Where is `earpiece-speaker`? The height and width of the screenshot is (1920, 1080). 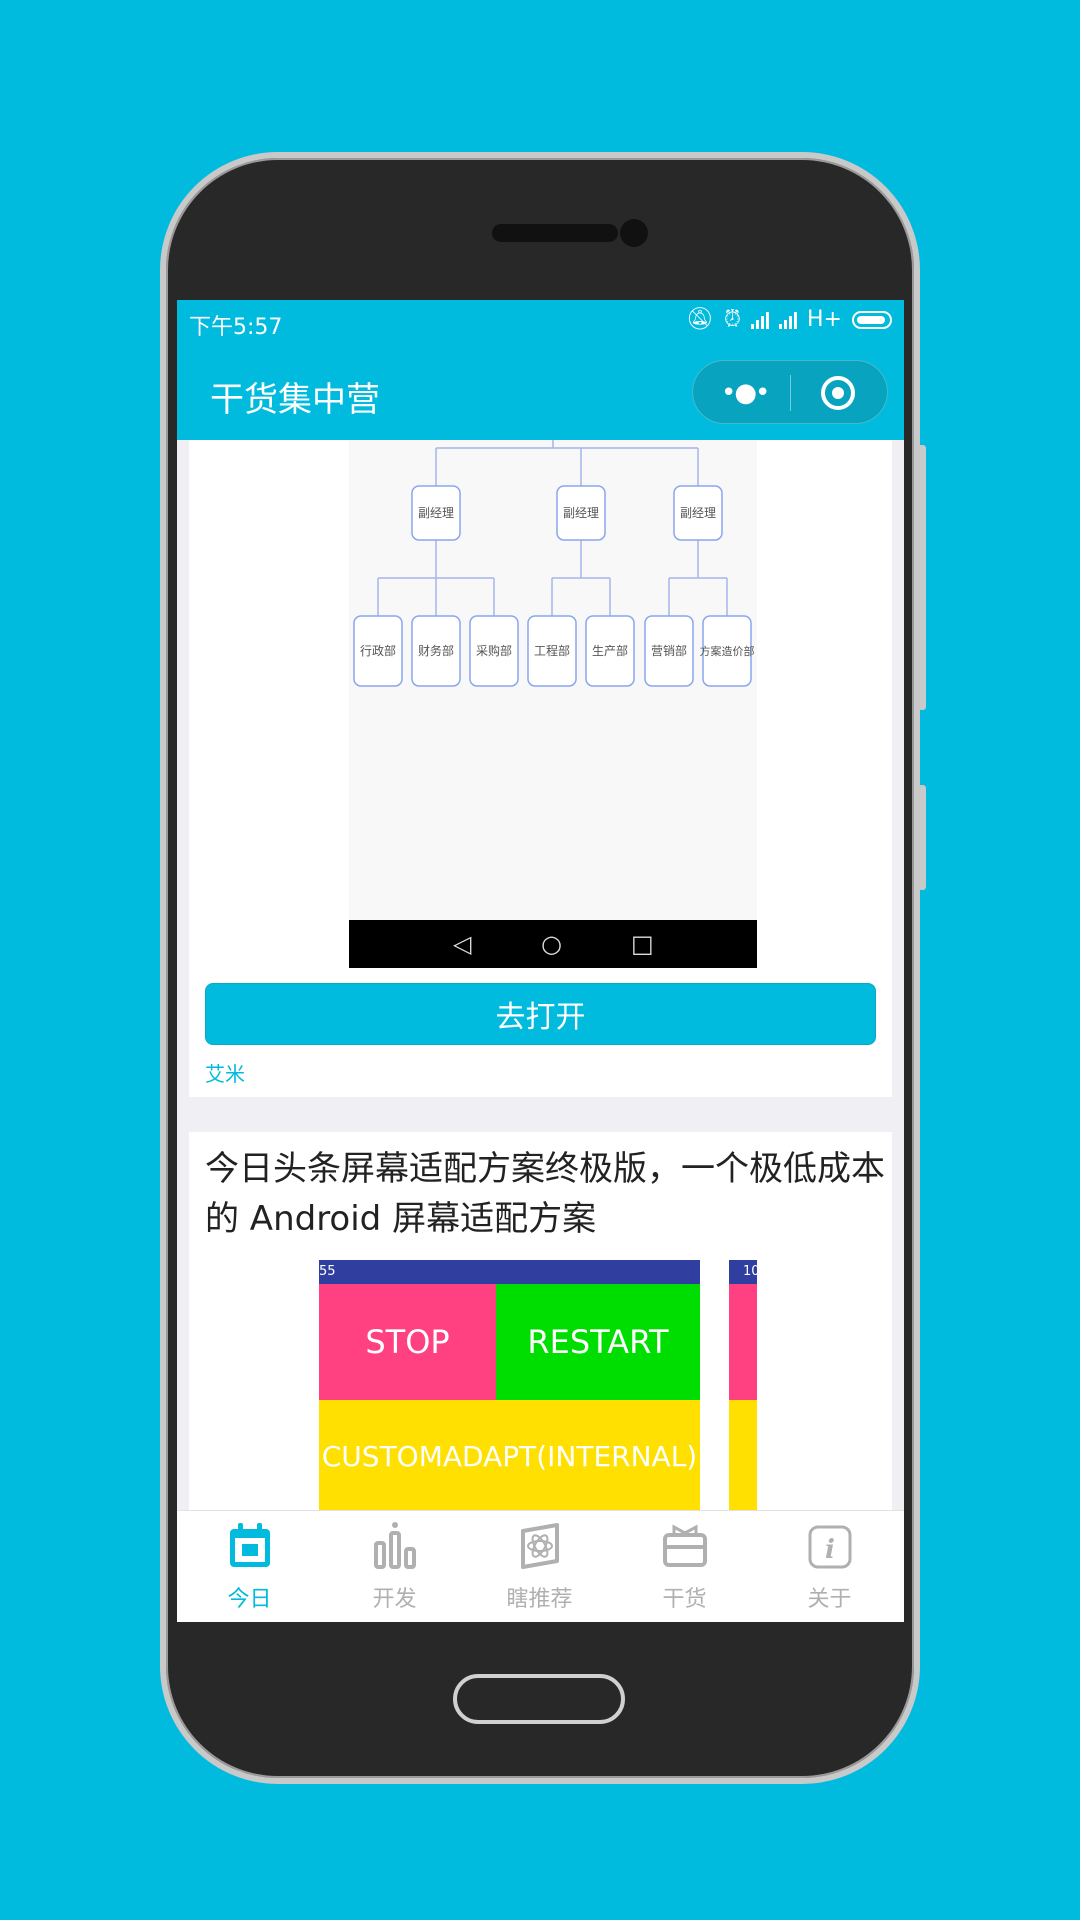
earpiece-speaker is located at coordinates (555, 233).